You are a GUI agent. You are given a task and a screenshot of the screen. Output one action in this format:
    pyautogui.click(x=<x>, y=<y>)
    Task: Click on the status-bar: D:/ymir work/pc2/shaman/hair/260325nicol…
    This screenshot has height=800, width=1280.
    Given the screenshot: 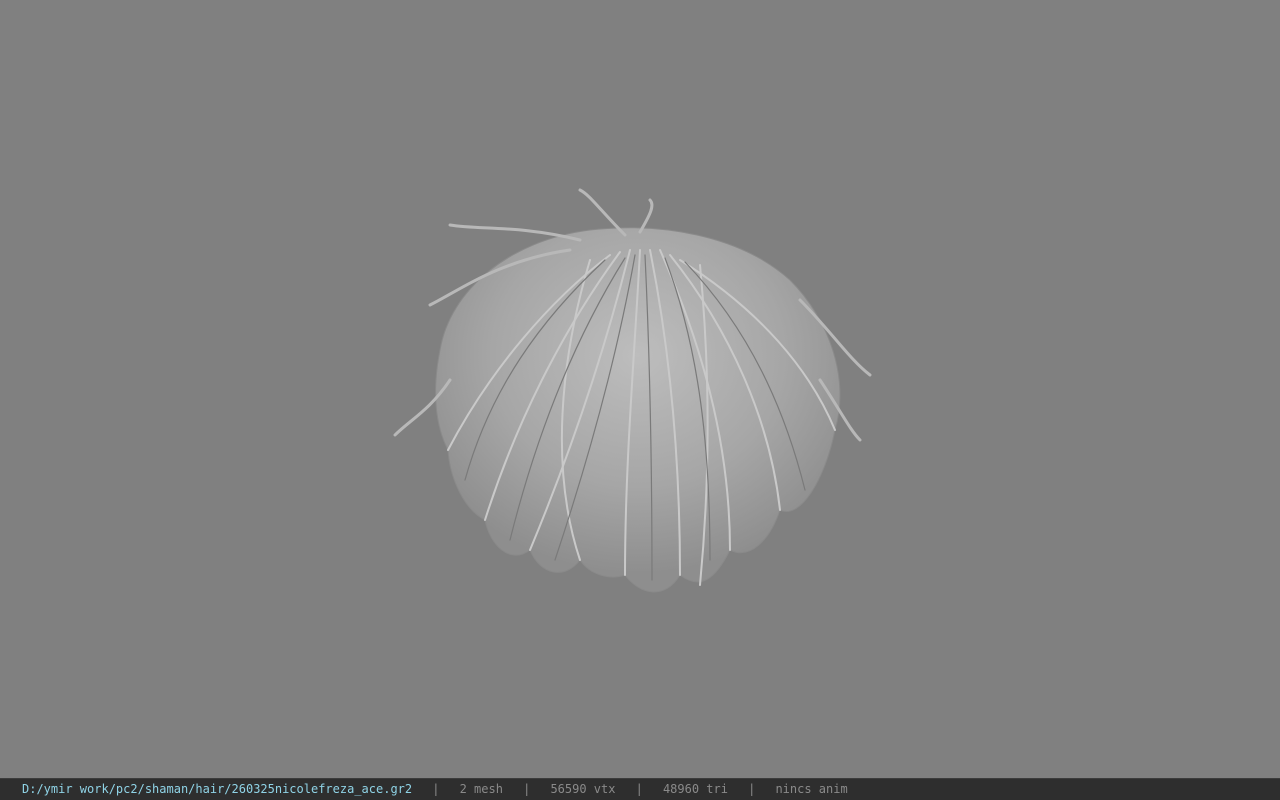 What is the action you would take?
    pyautogui.click(x=640, y=789)
    